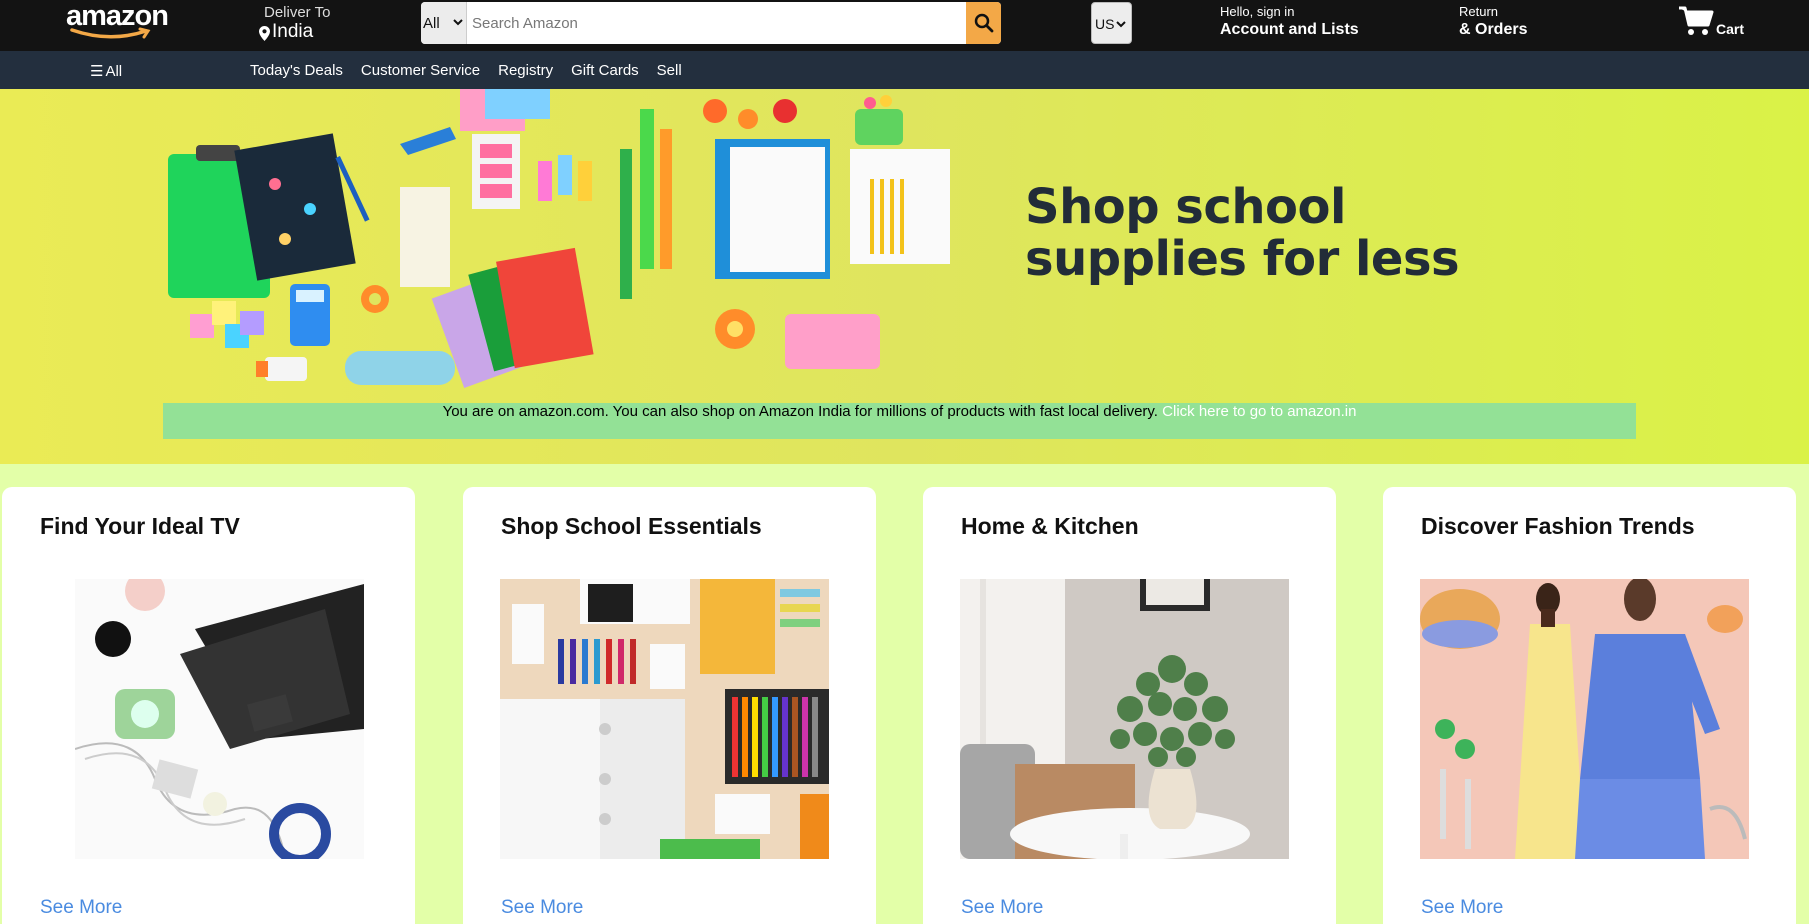 This screenshot has width=1809, height=924. I want to click on top-header: amazon Deliver To India All US, so click(904, 25).